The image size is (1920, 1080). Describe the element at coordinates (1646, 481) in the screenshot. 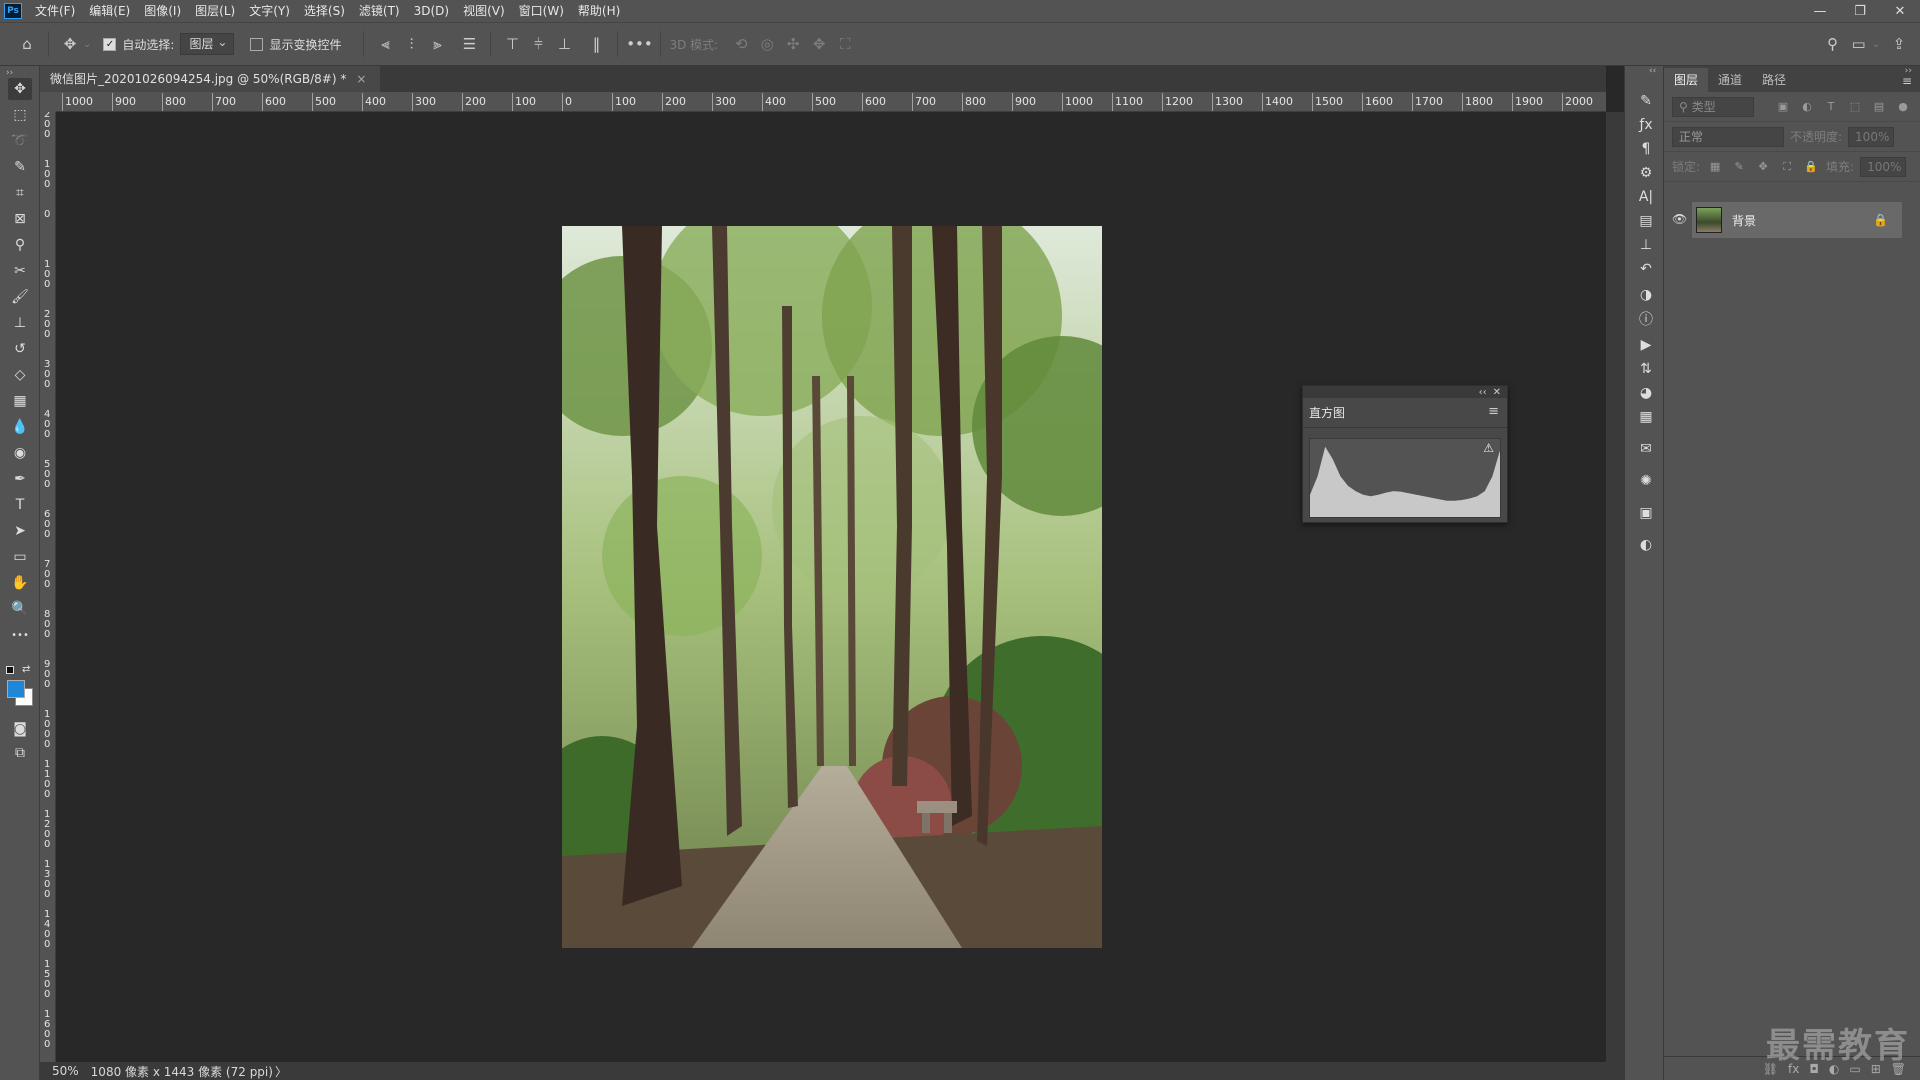

I see `navigator-icon: ✺` at that location.